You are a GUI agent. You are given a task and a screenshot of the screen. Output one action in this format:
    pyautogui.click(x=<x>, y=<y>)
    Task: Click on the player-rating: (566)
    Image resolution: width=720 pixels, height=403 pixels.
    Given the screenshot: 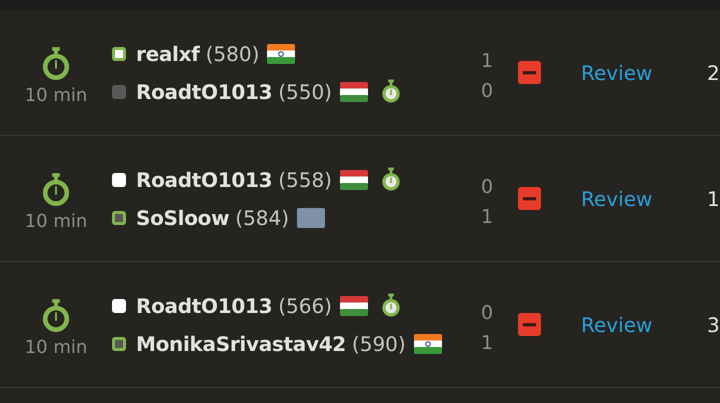 What is the action you would take?
    pyautogui.click(x=305, y=306)
    